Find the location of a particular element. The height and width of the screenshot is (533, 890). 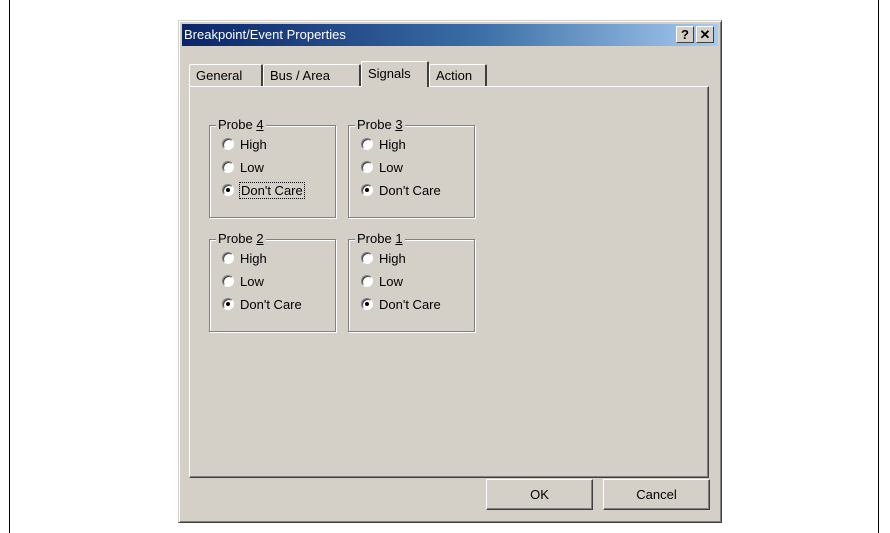

probe-3-low-radio: Low is located at coordinates (382, 167).